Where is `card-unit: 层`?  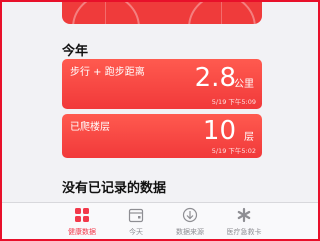
card-unit: 层 is located at coordinates (249, 137).